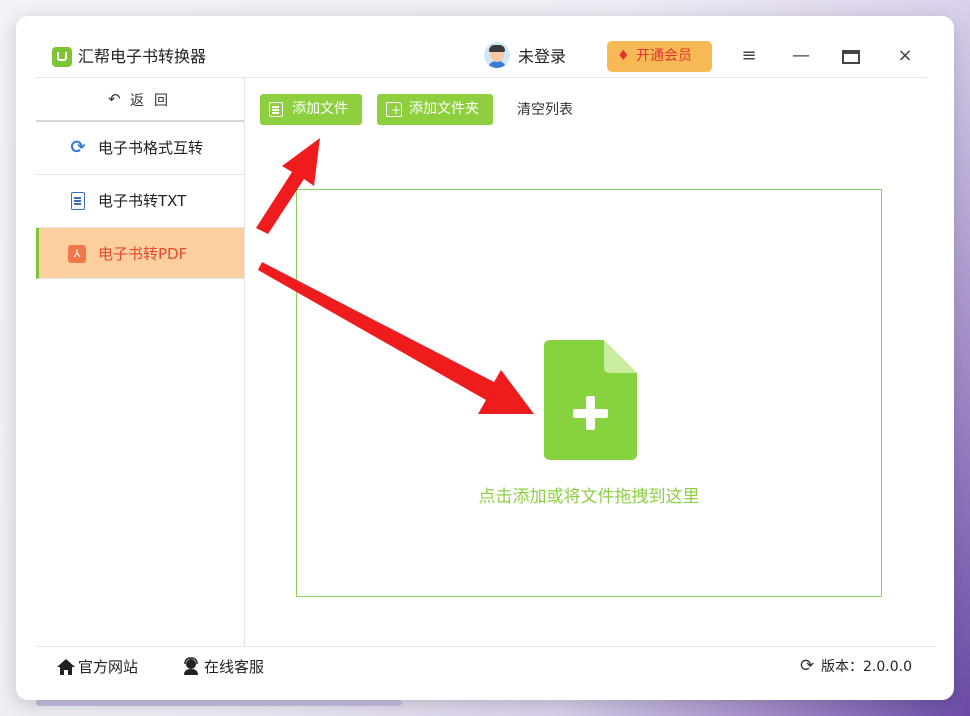 The image size is (970, 716). Describe the element at coordinates (288, 186) in the screenshot. I see `arrow-to-add-file` at that location.